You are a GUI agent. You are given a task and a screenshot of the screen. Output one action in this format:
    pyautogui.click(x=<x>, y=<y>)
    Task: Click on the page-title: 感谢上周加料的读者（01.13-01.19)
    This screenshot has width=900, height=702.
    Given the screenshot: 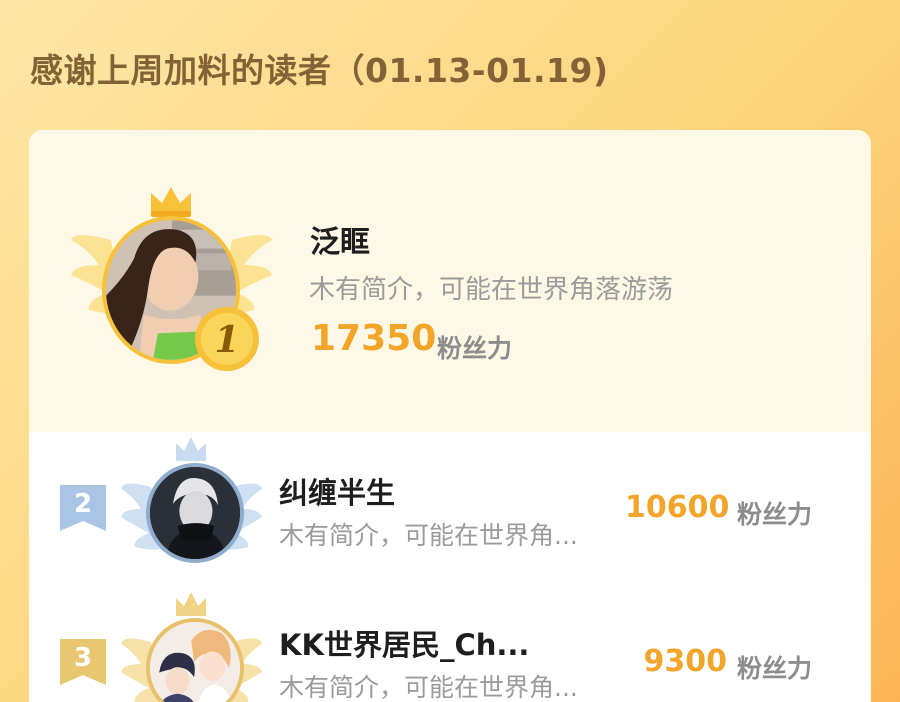 What is the action you would take?
    pyautogui.click(x=319, y=70)
    